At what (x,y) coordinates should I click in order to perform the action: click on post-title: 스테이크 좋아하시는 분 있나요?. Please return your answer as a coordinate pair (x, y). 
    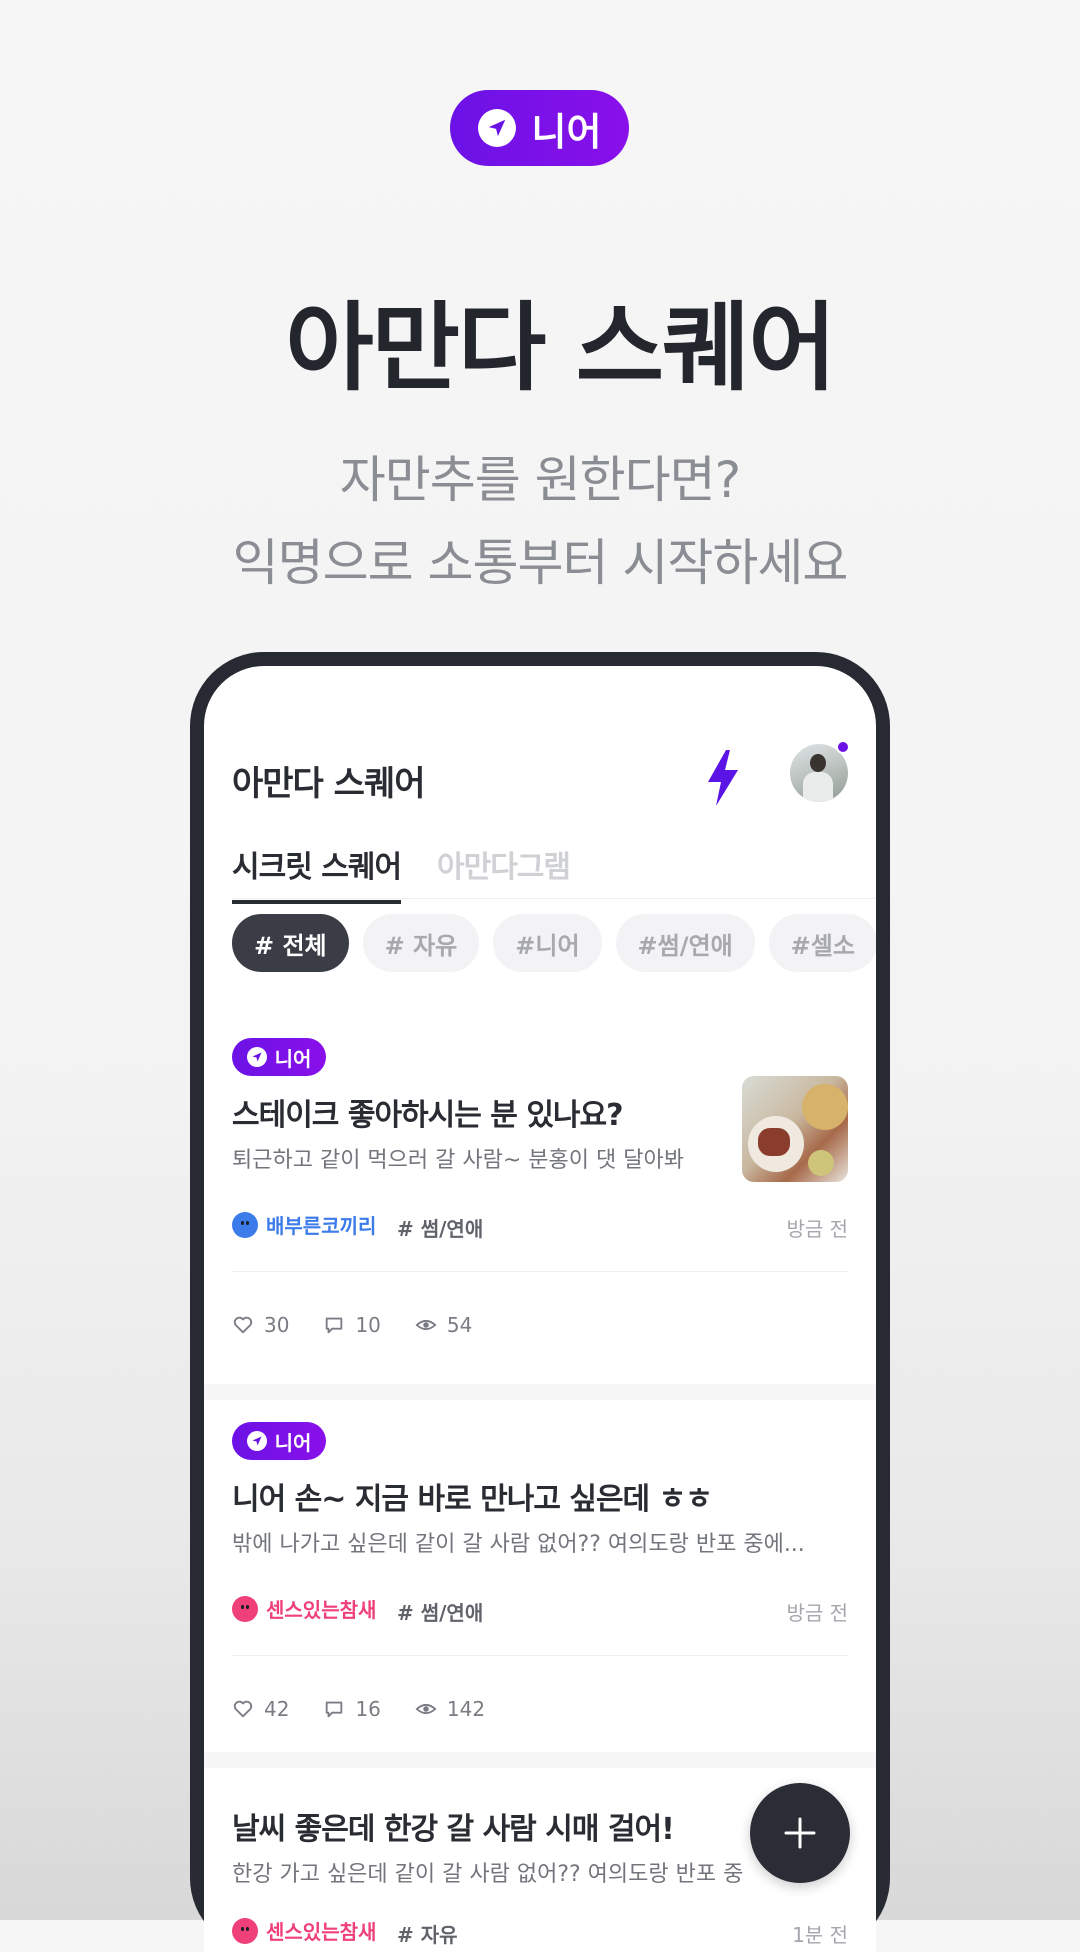
    Looking at the image, I should click on (428, 1112).